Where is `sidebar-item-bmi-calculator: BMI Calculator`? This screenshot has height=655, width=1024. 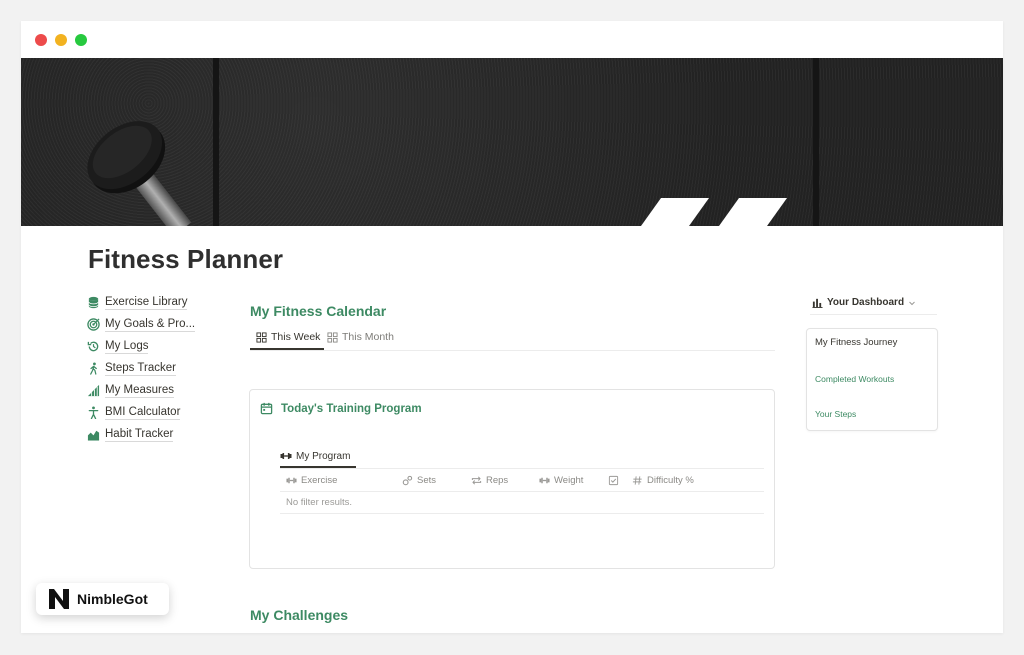
sidebar-item-bmi-calculator: BMI Calculator is located at coordinates (167, 412).